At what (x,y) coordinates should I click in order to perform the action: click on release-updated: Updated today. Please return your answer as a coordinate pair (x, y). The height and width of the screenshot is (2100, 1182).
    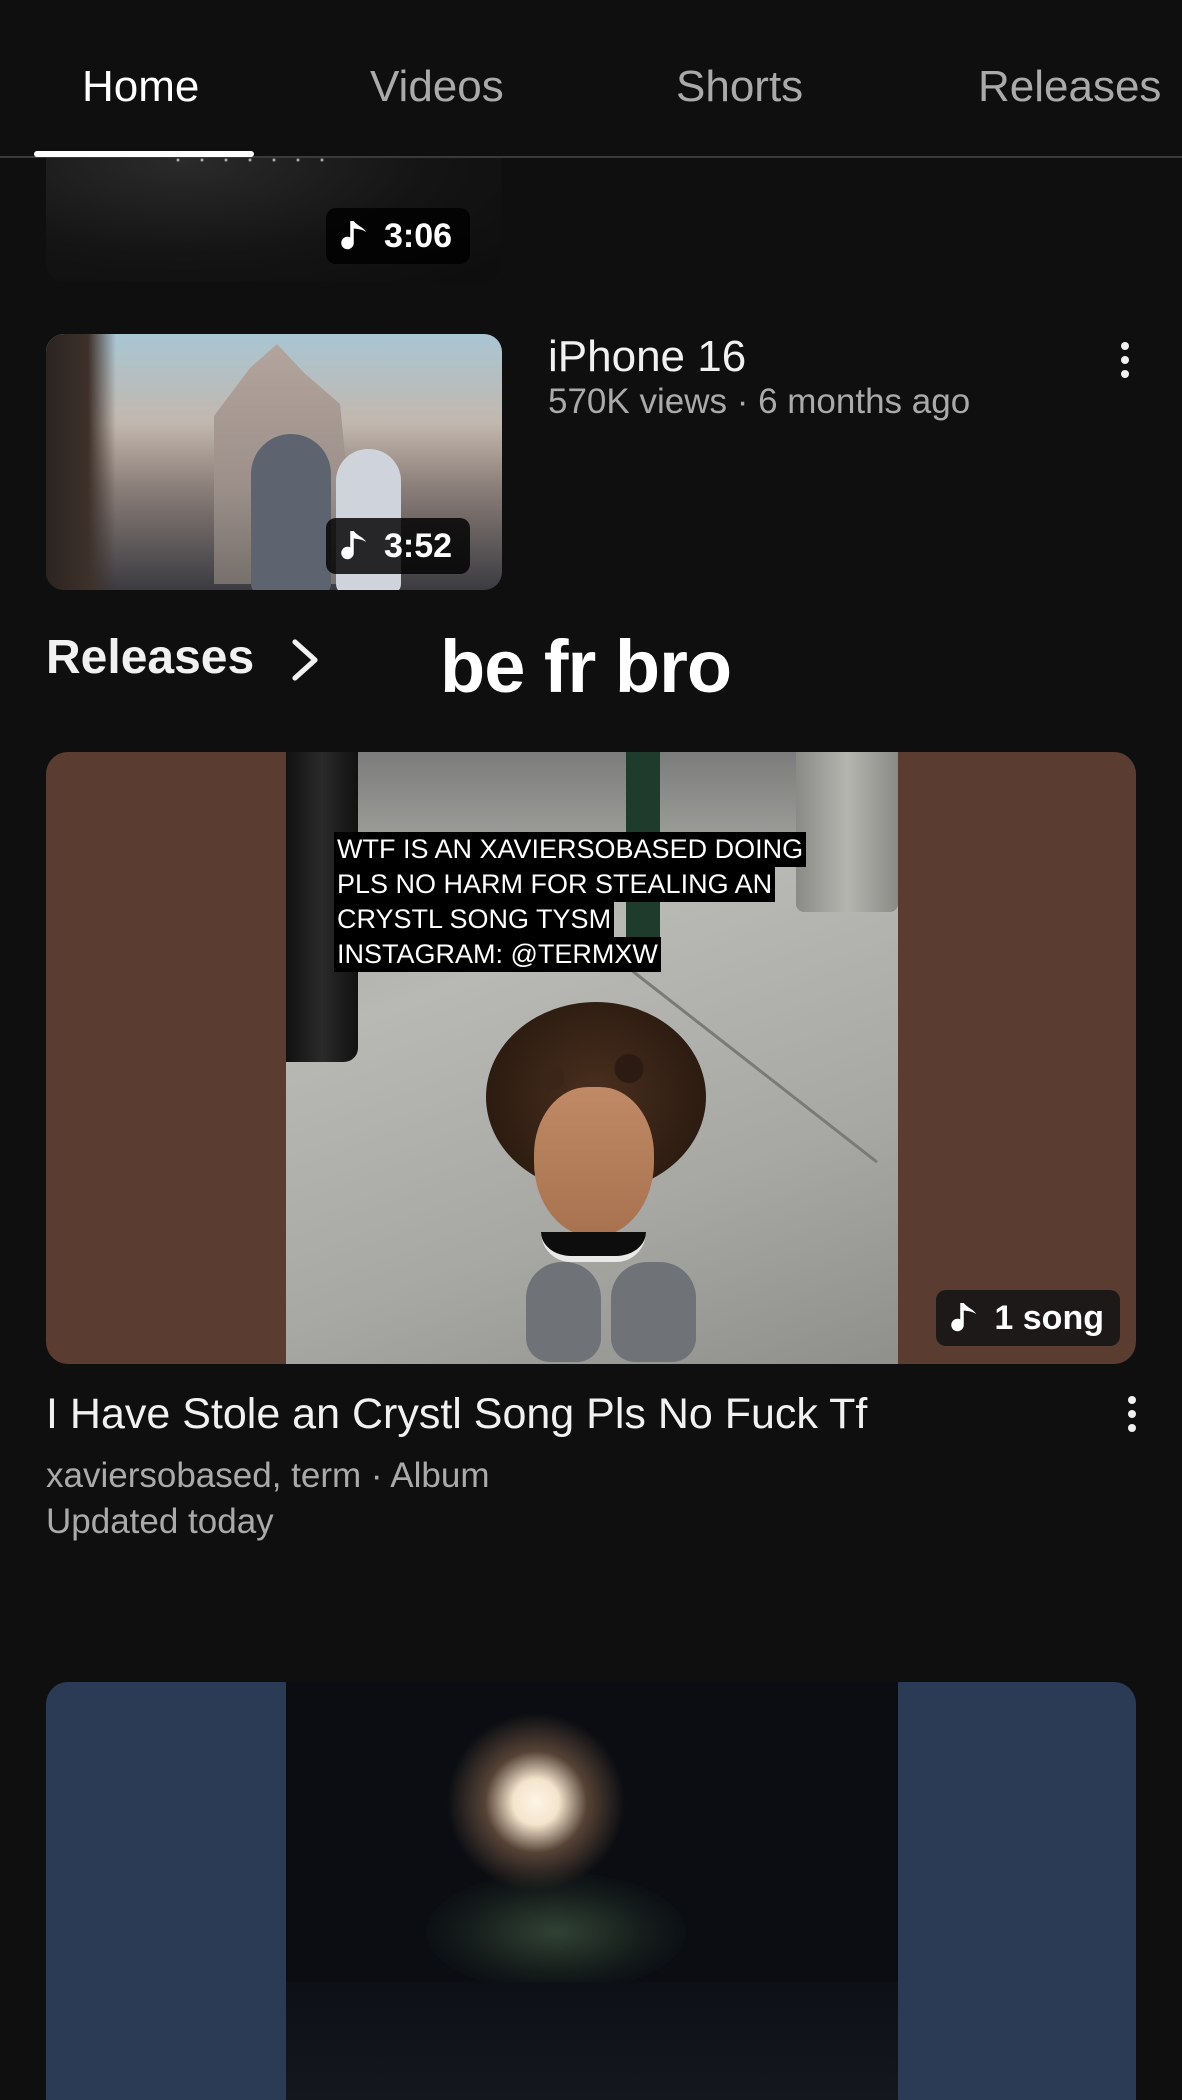
    Looking at the image, I should click on (160, 1521).